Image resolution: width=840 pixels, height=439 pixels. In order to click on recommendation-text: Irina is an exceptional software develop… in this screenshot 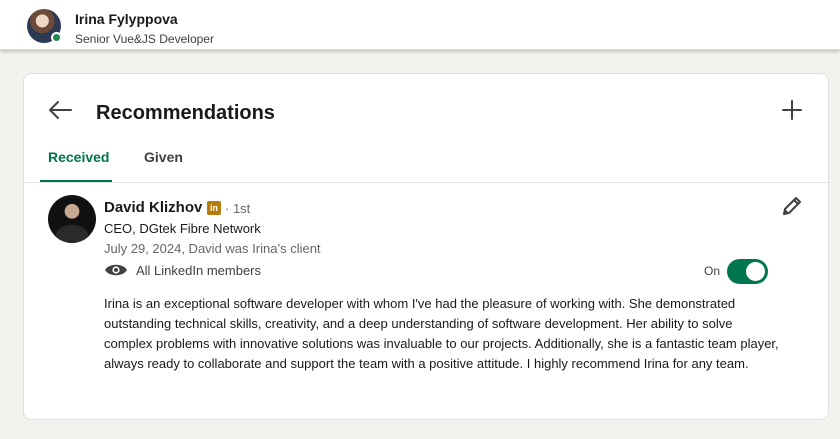, I will do `click(441, 333)`.